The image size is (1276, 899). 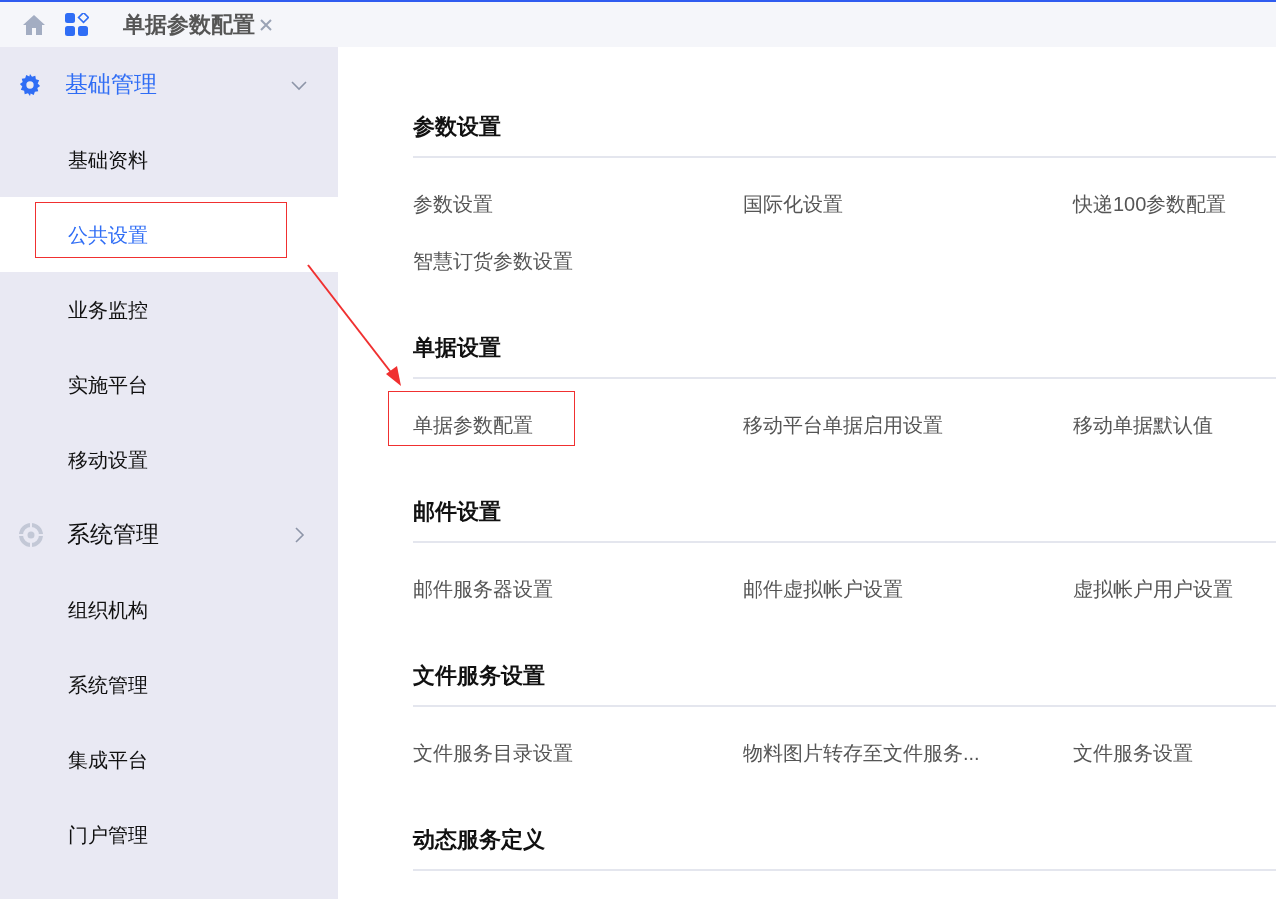 What do you see at coordinates (453, 203) in the screenshot?
I see `settings-link: 参数设置` at bounding box center [453, 203].